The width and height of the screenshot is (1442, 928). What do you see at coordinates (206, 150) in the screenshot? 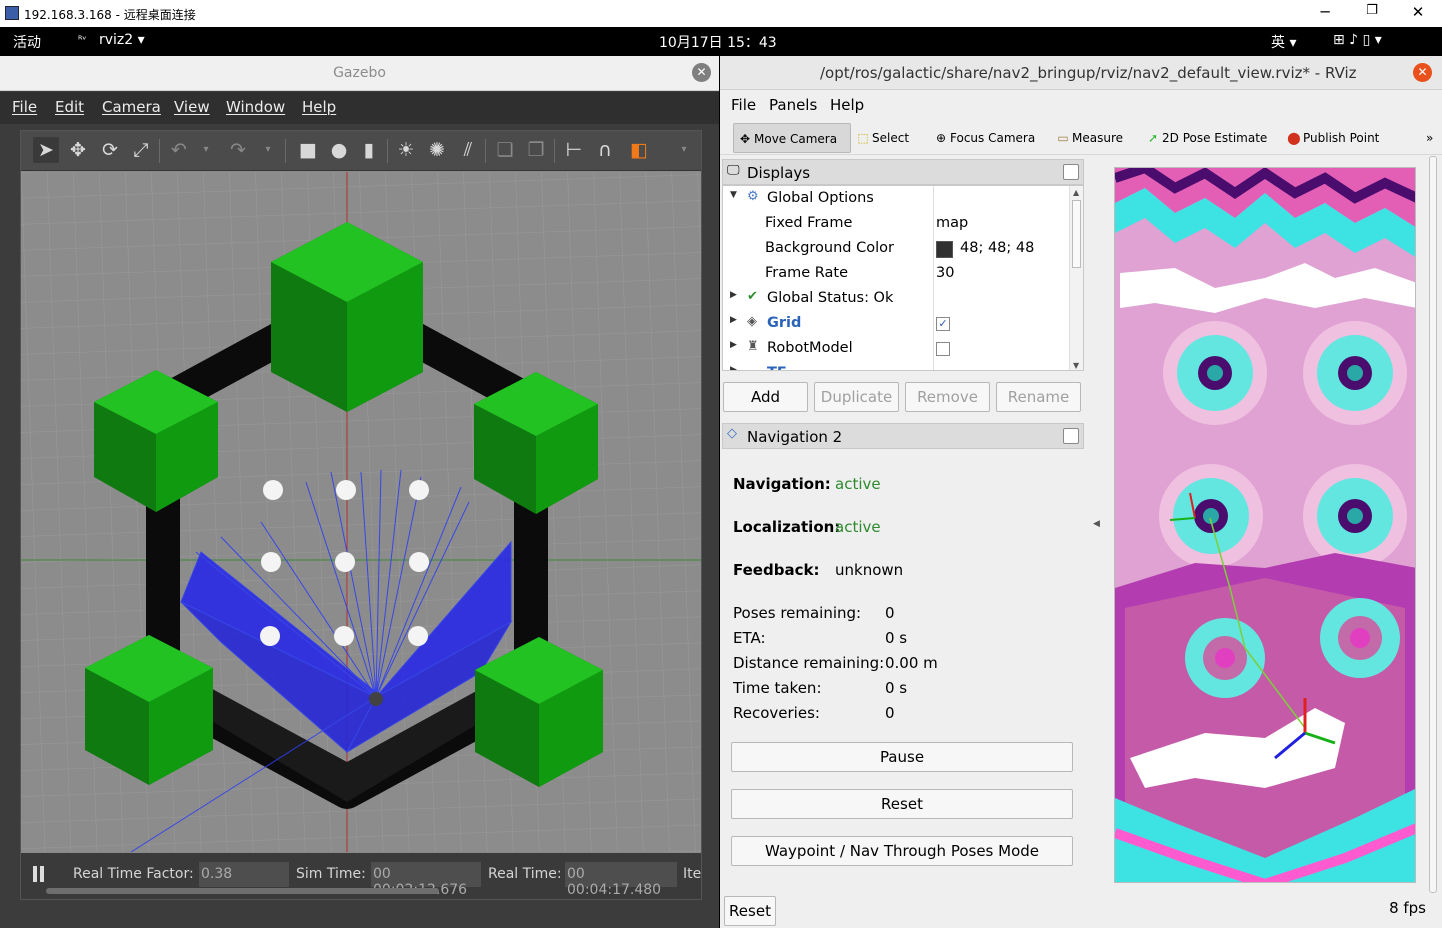
I see `undo-menu-icon: ▾` at bounding box center [206, 150].